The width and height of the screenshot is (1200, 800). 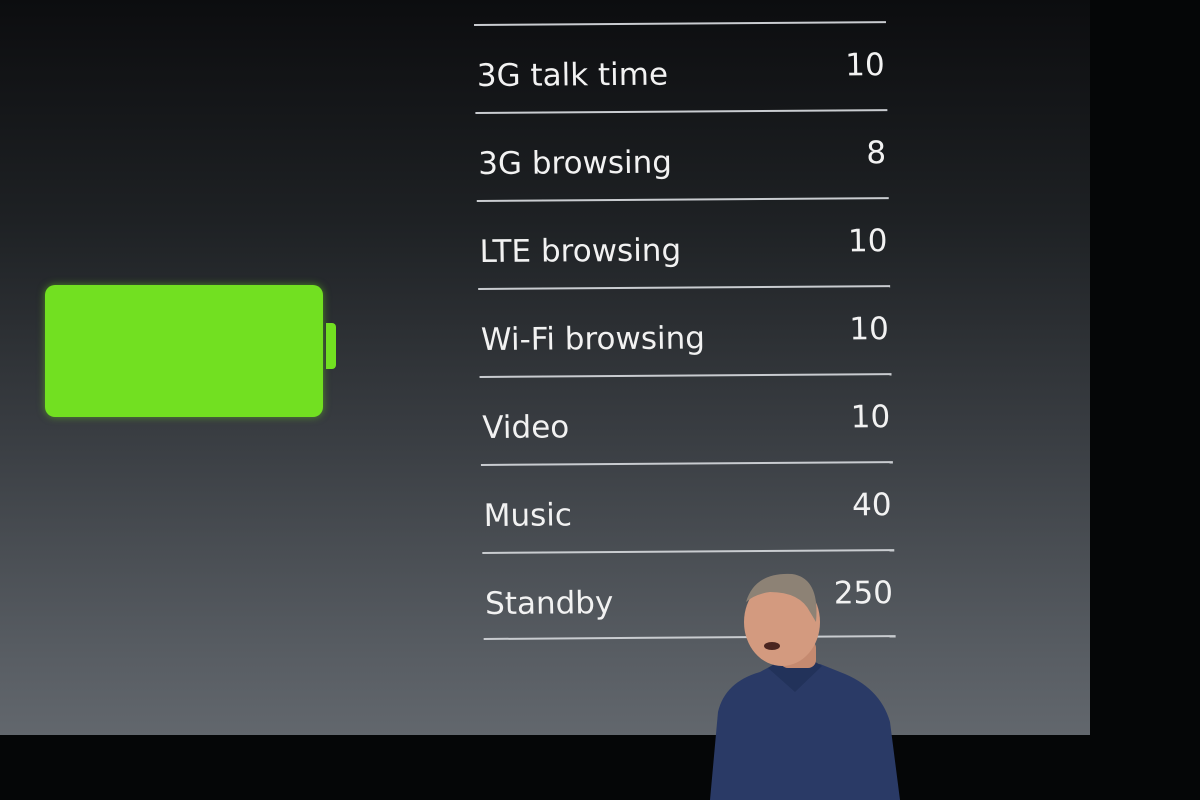 What do you see at coordinates (572, 75) in the screenshot?
I see `row-label: 3G talk time` at bounding box center [572, 75].